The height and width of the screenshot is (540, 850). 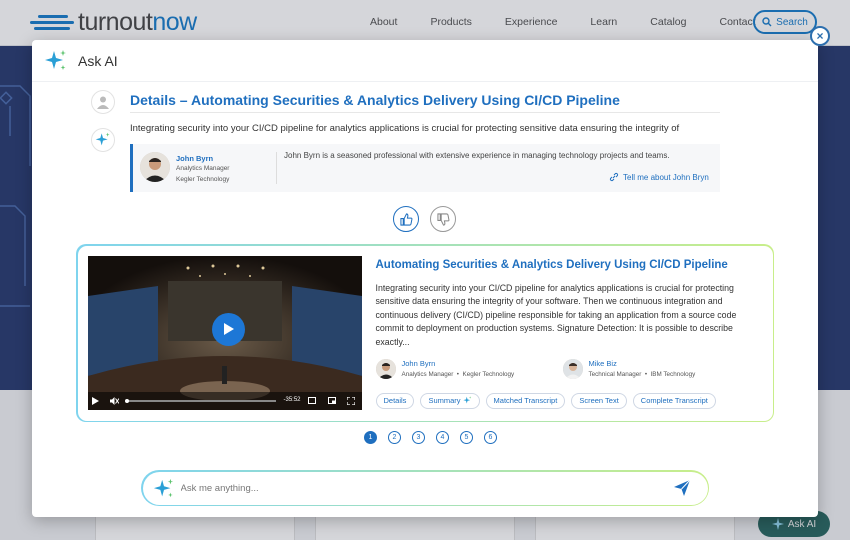 What do you see at coordinates (602, 363) in the screenshot?
I see `speaker-name: Mike Biz` at bounding box center [602, 363].